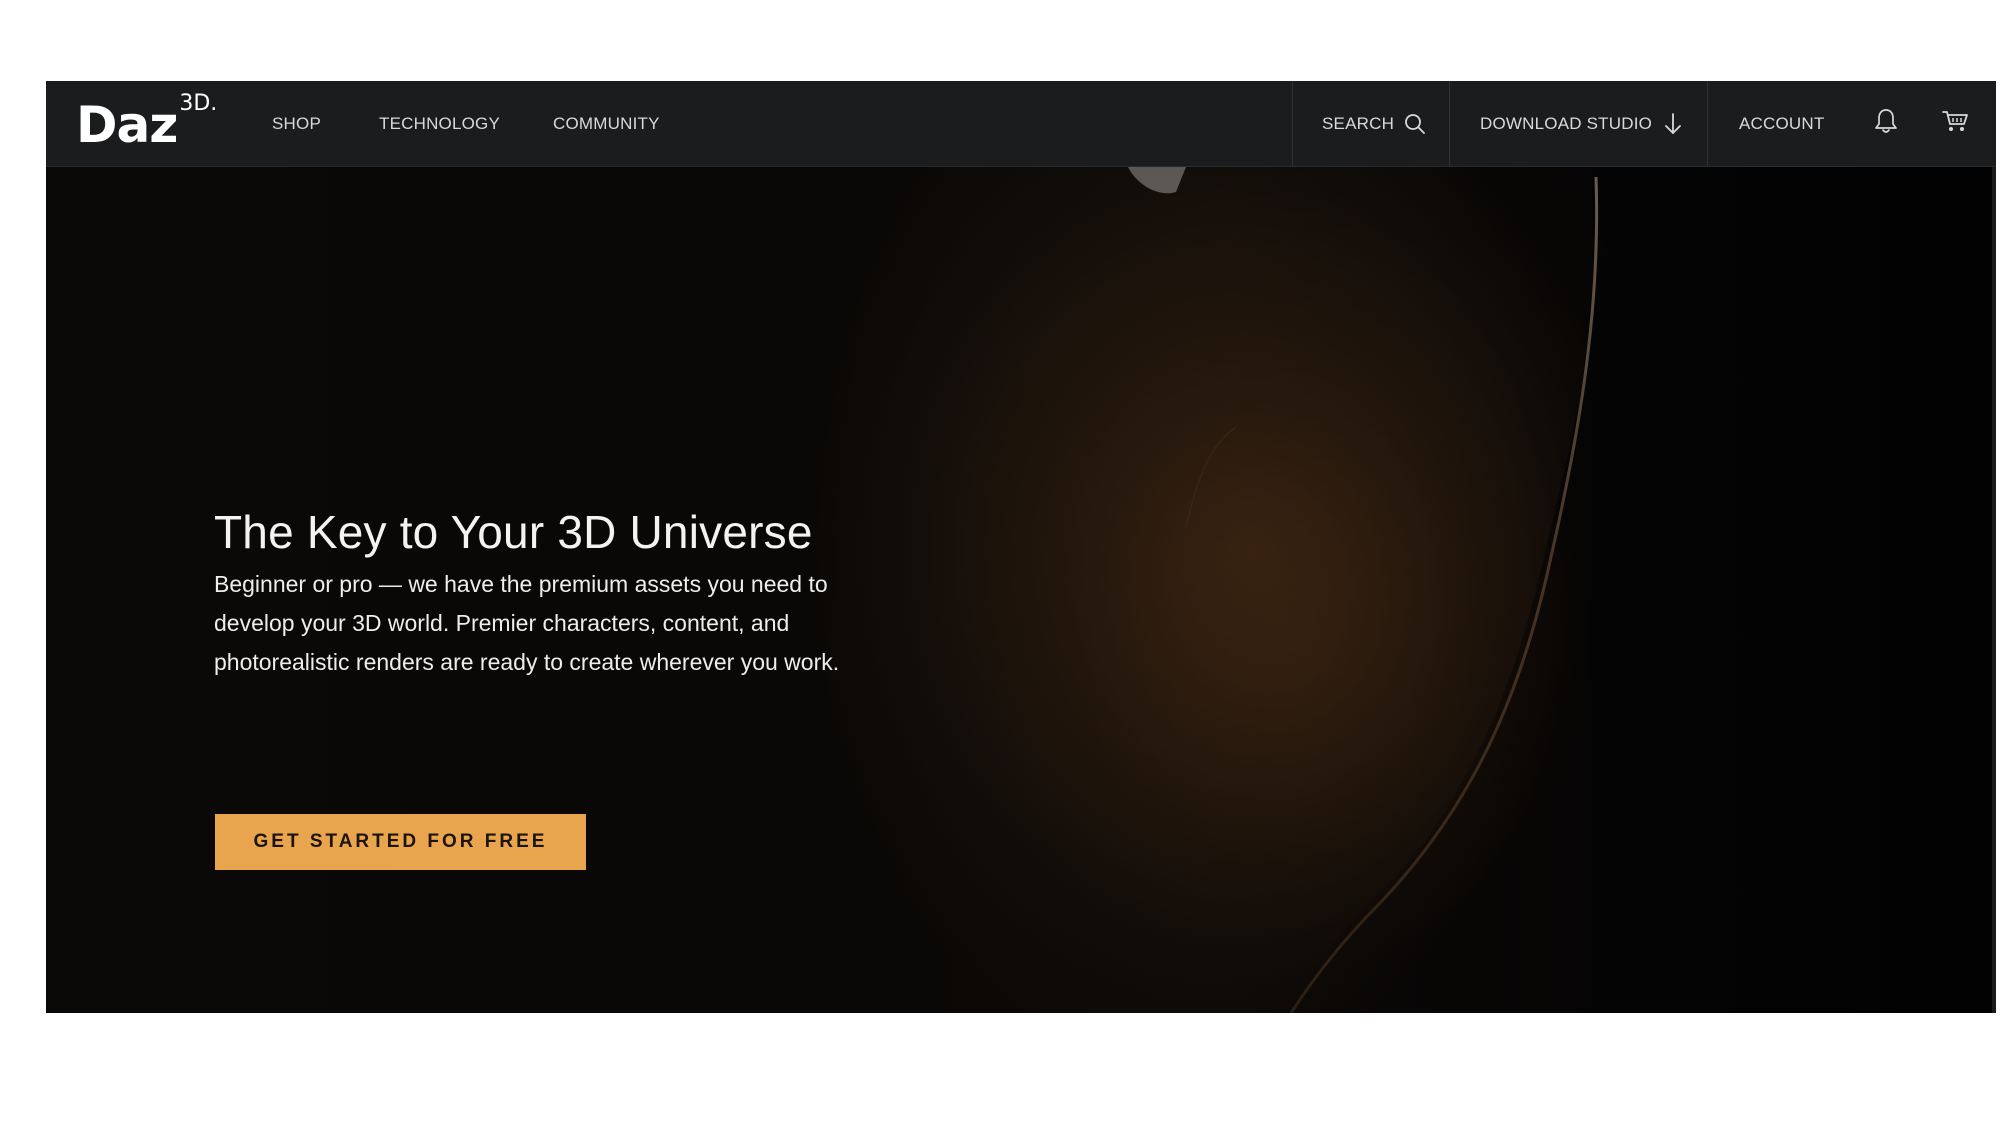 The height and width of the screenshot is (1125, 2000). I want to click on cart-button, so click(1955, 123).